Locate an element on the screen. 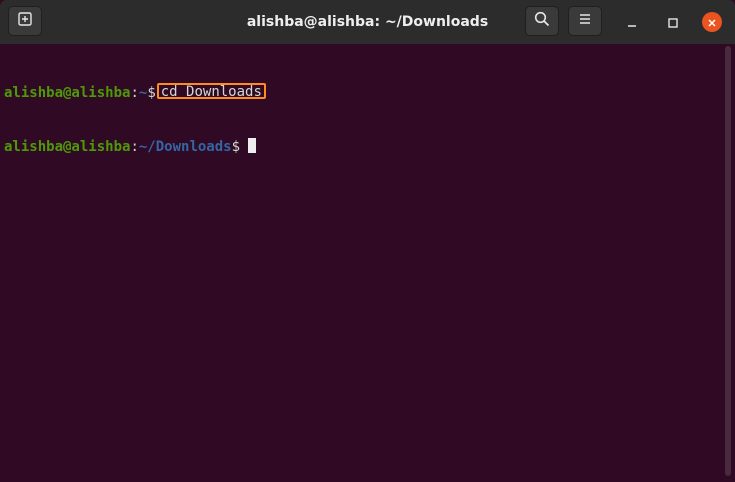 The width and height of the screenshot is (735, 482). prompt-path: ~/Downloads is located at coordinates (185, 147).